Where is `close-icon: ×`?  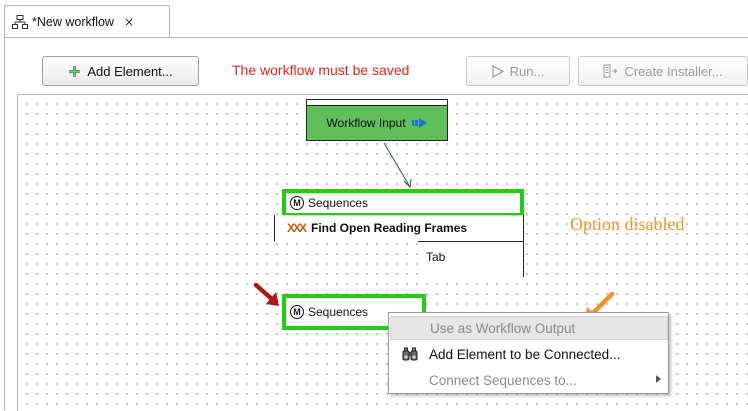 close-icon: × is located at coordinates (129, 22).